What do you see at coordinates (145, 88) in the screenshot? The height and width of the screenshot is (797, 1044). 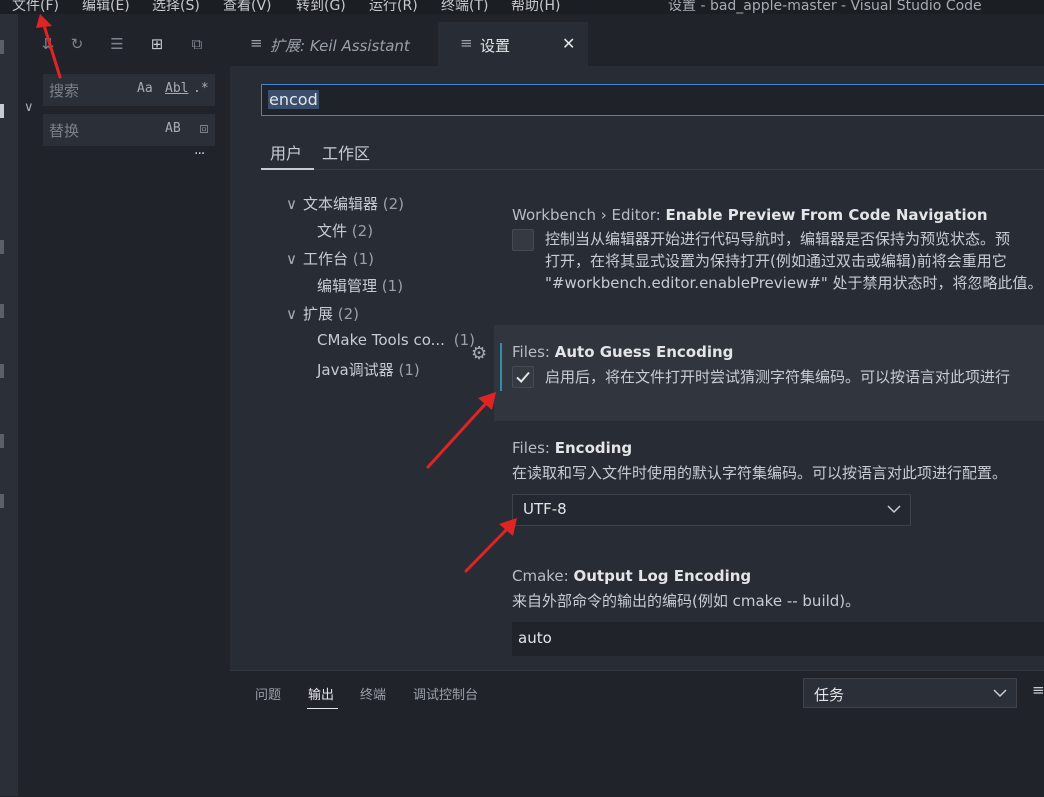 I see `match-case-icon: Aa` at bounding box center [145, 88].